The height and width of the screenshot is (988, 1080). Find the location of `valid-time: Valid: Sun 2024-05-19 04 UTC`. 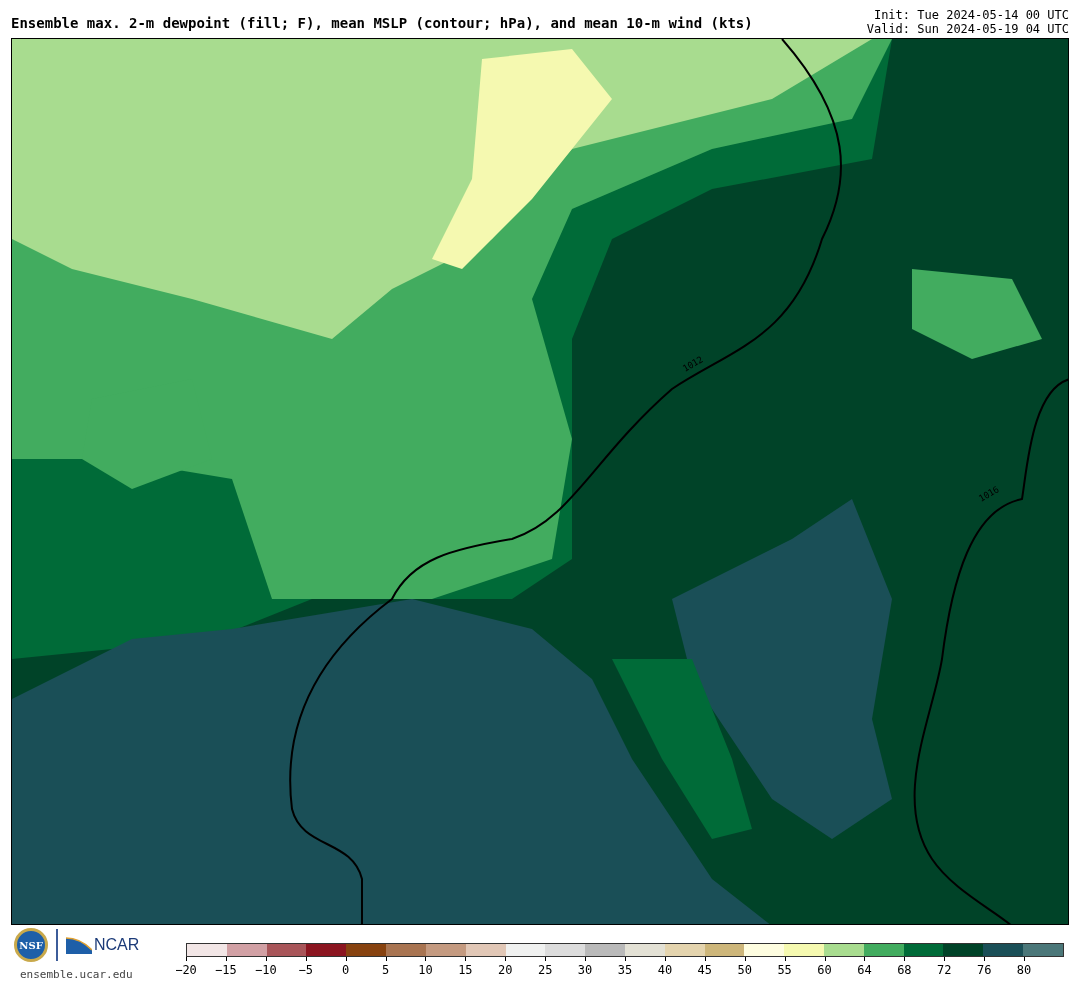

valid-time: Valid: Sun 2024-05-19 04 UTC is located at coordinates (967, 29).